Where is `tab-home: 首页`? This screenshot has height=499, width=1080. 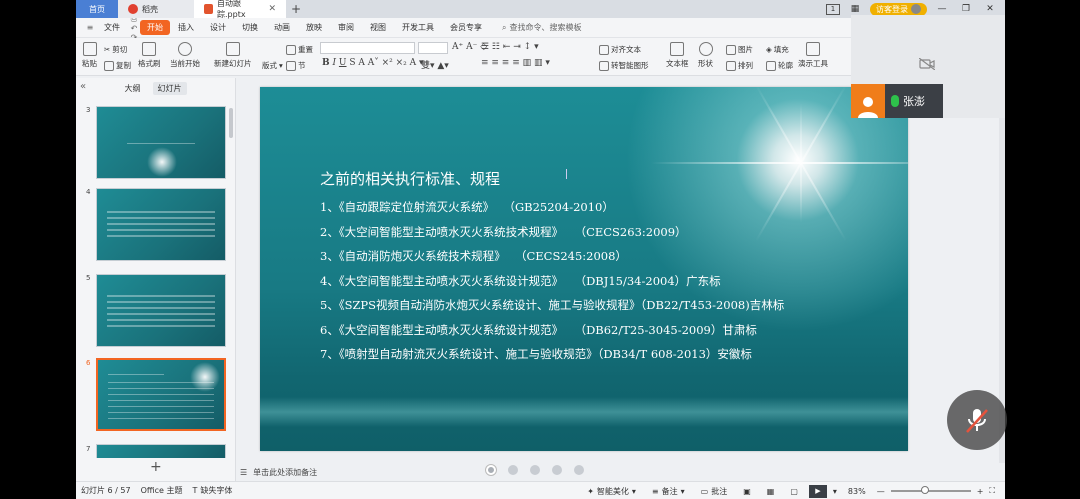 tab-home: 首页 is located at coordinates (97, 9).